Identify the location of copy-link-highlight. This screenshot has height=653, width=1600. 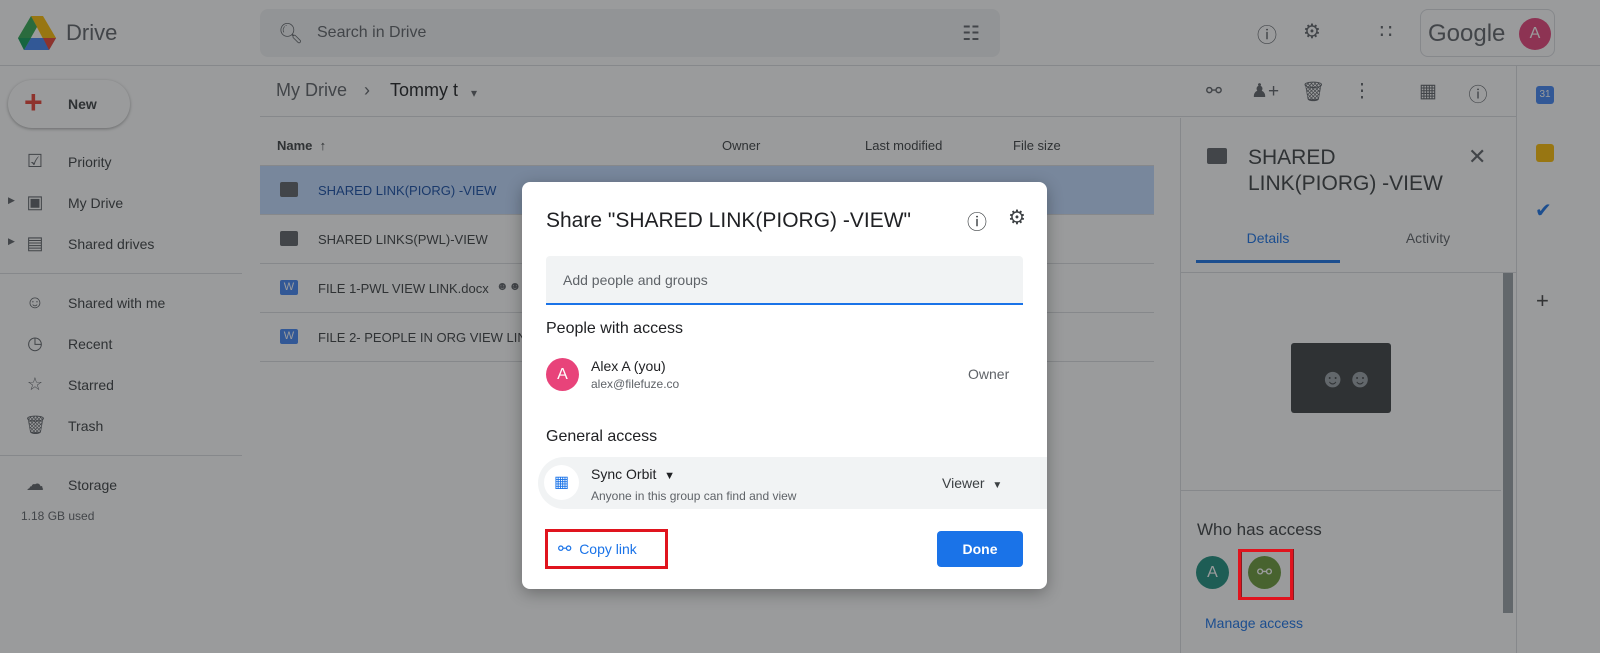
(606, 549).